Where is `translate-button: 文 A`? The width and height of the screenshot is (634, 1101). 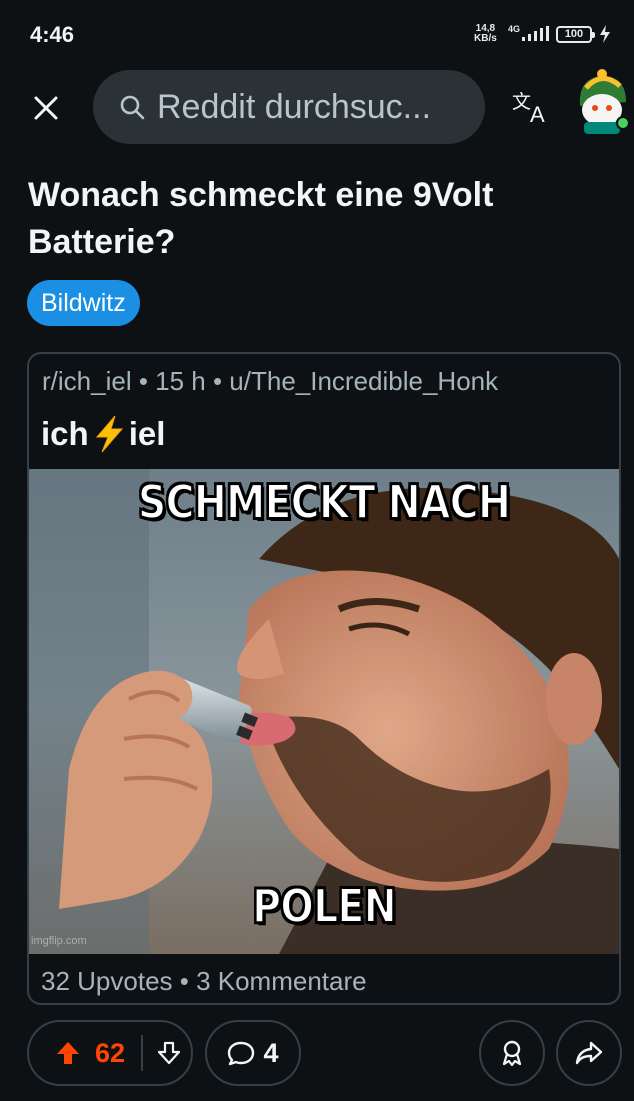
translate-button: 文 A is located at coordinates (532, 108).